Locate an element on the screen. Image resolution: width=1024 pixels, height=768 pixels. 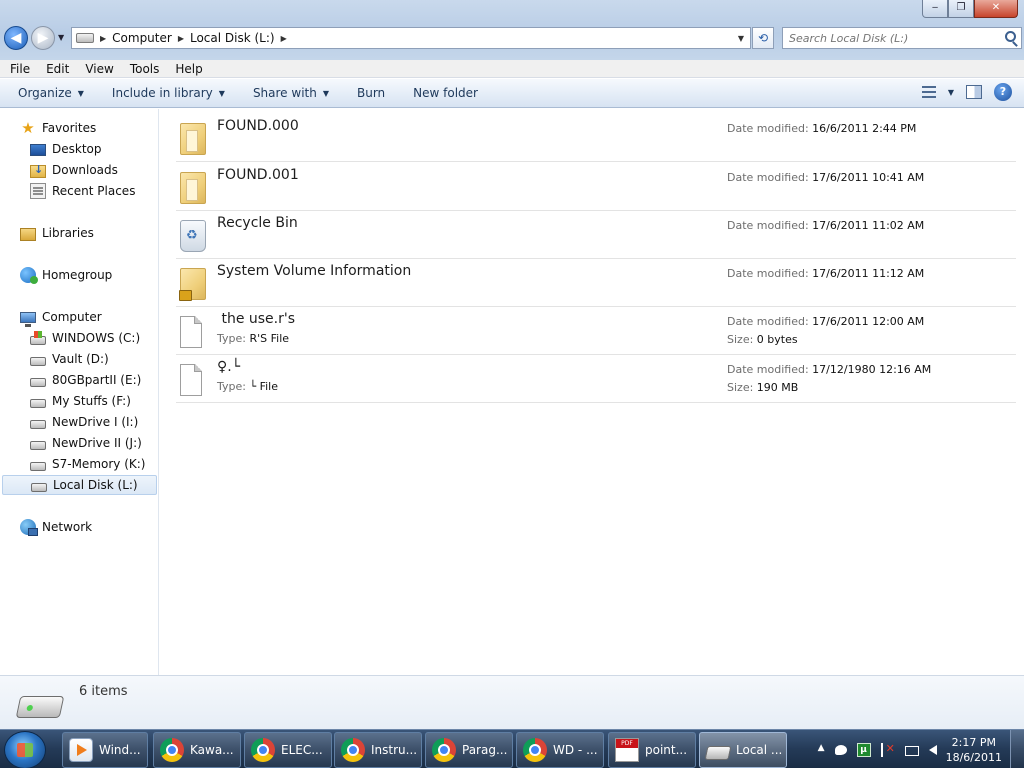
chrome-icon is located at coordinates (444, 750).